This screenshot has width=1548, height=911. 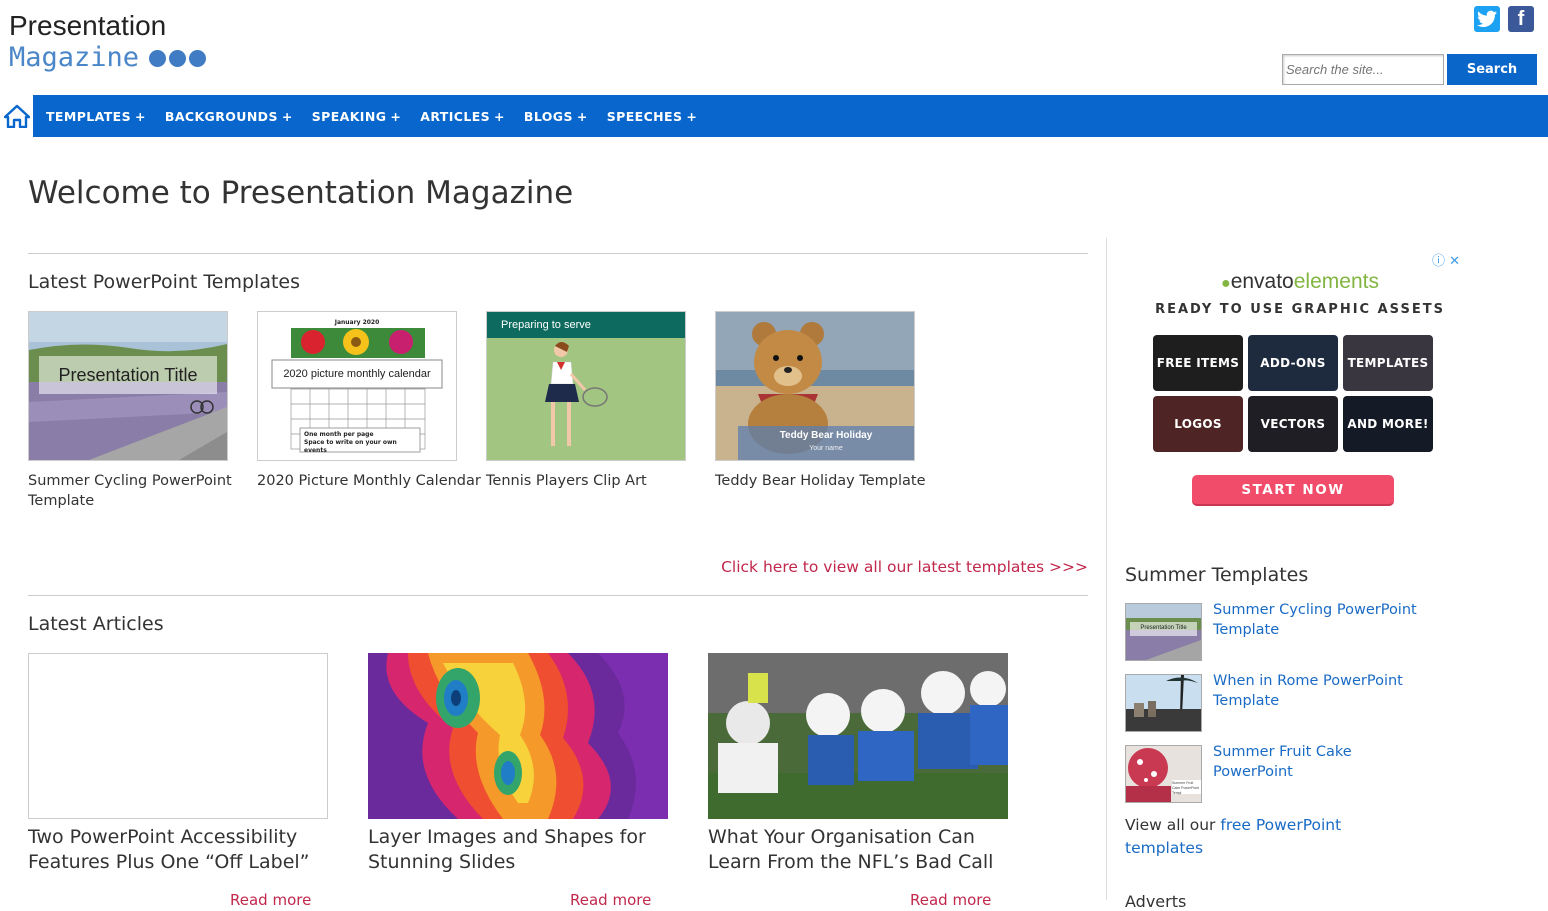 I want to click on home-icon, so click(x=16, y=116).